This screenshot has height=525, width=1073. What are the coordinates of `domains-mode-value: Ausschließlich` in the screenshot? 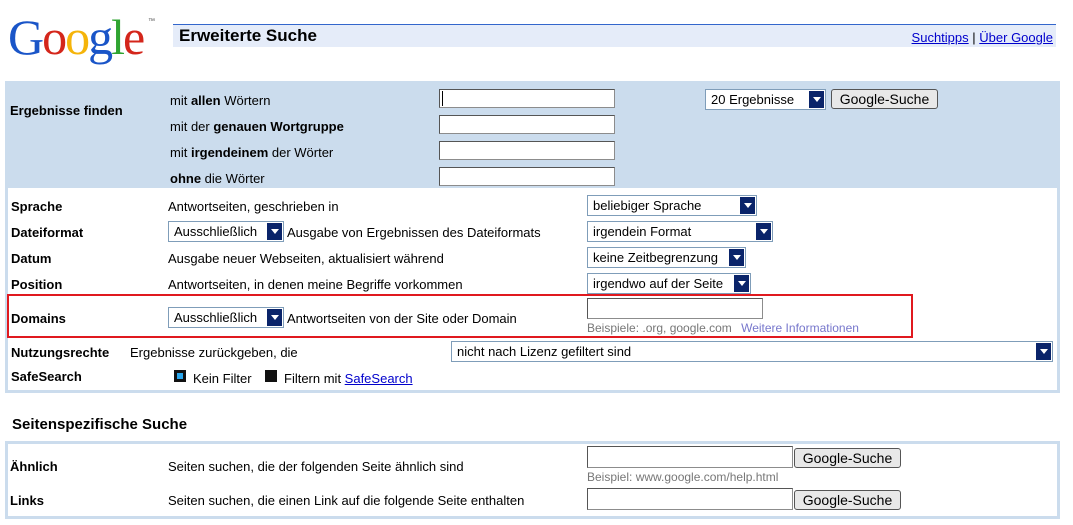 It's located at (216, 317).